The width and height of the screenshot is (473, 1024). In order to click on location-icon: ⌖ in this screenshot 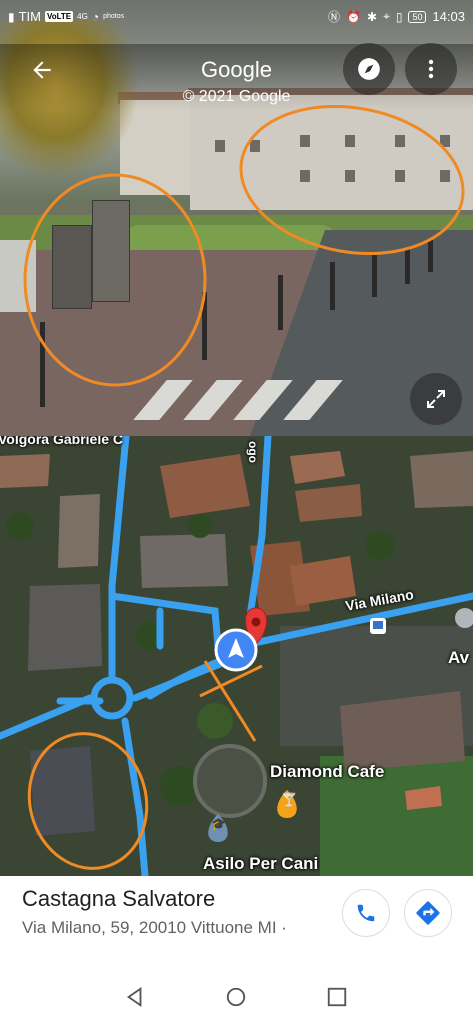, I will do `click(386, 16)`.